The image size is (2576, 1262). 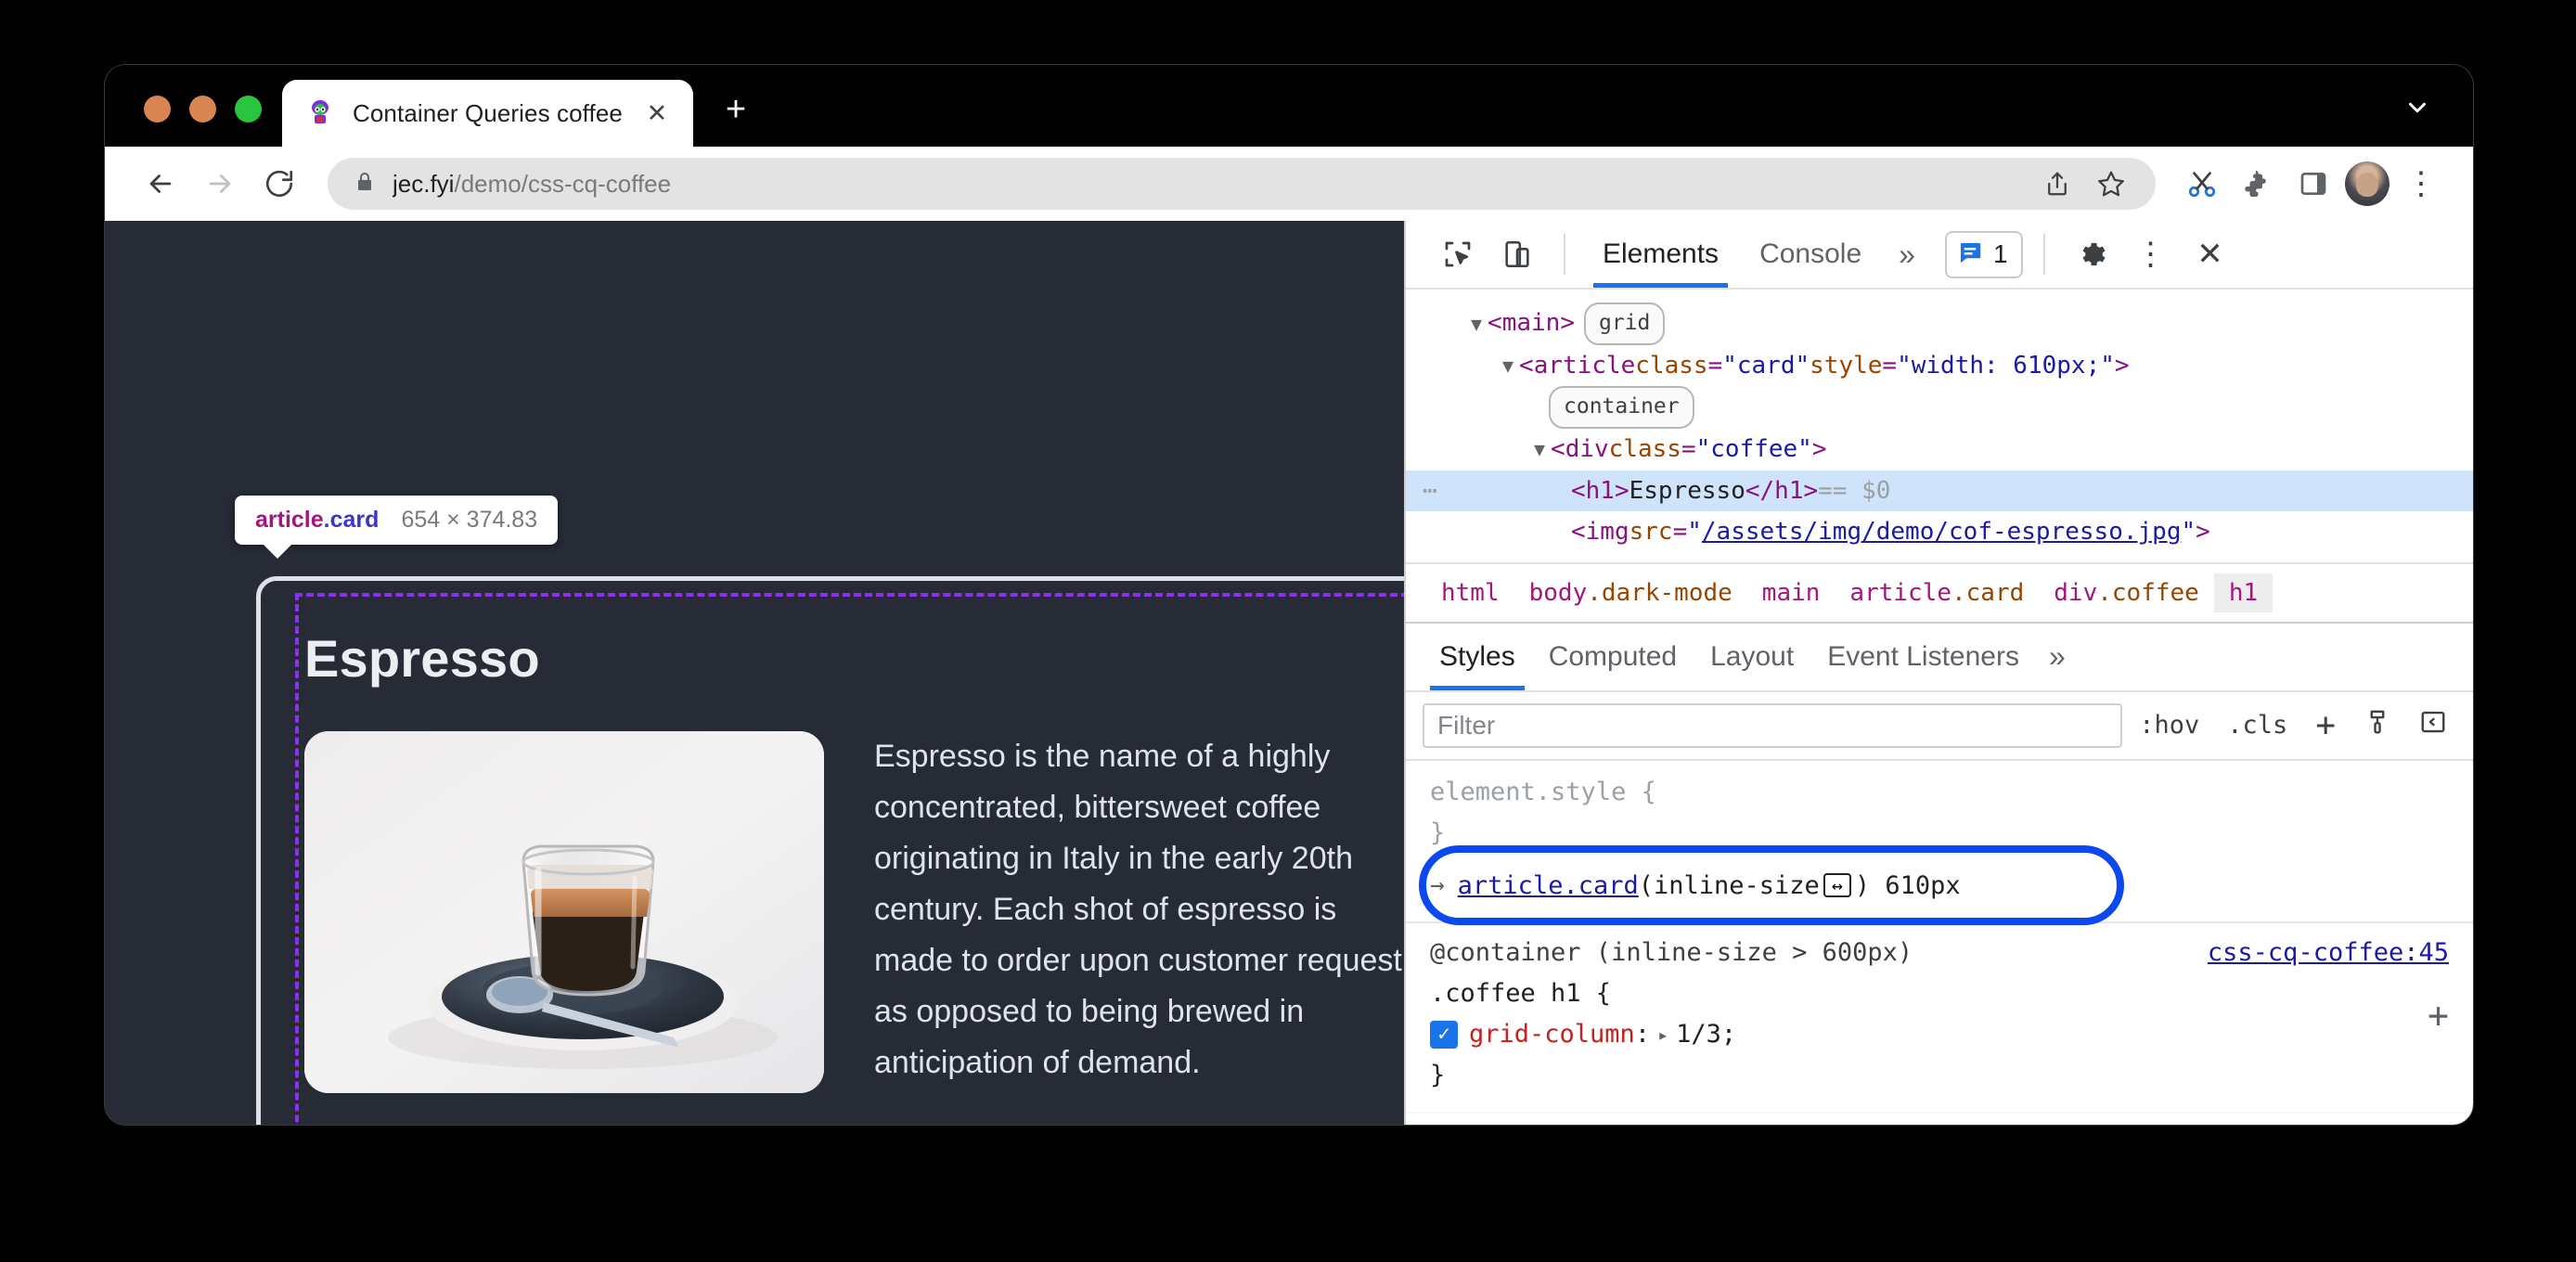 I want to click on rule-source-link: css-cq-coffee:45, so click(x=2328, y=953).